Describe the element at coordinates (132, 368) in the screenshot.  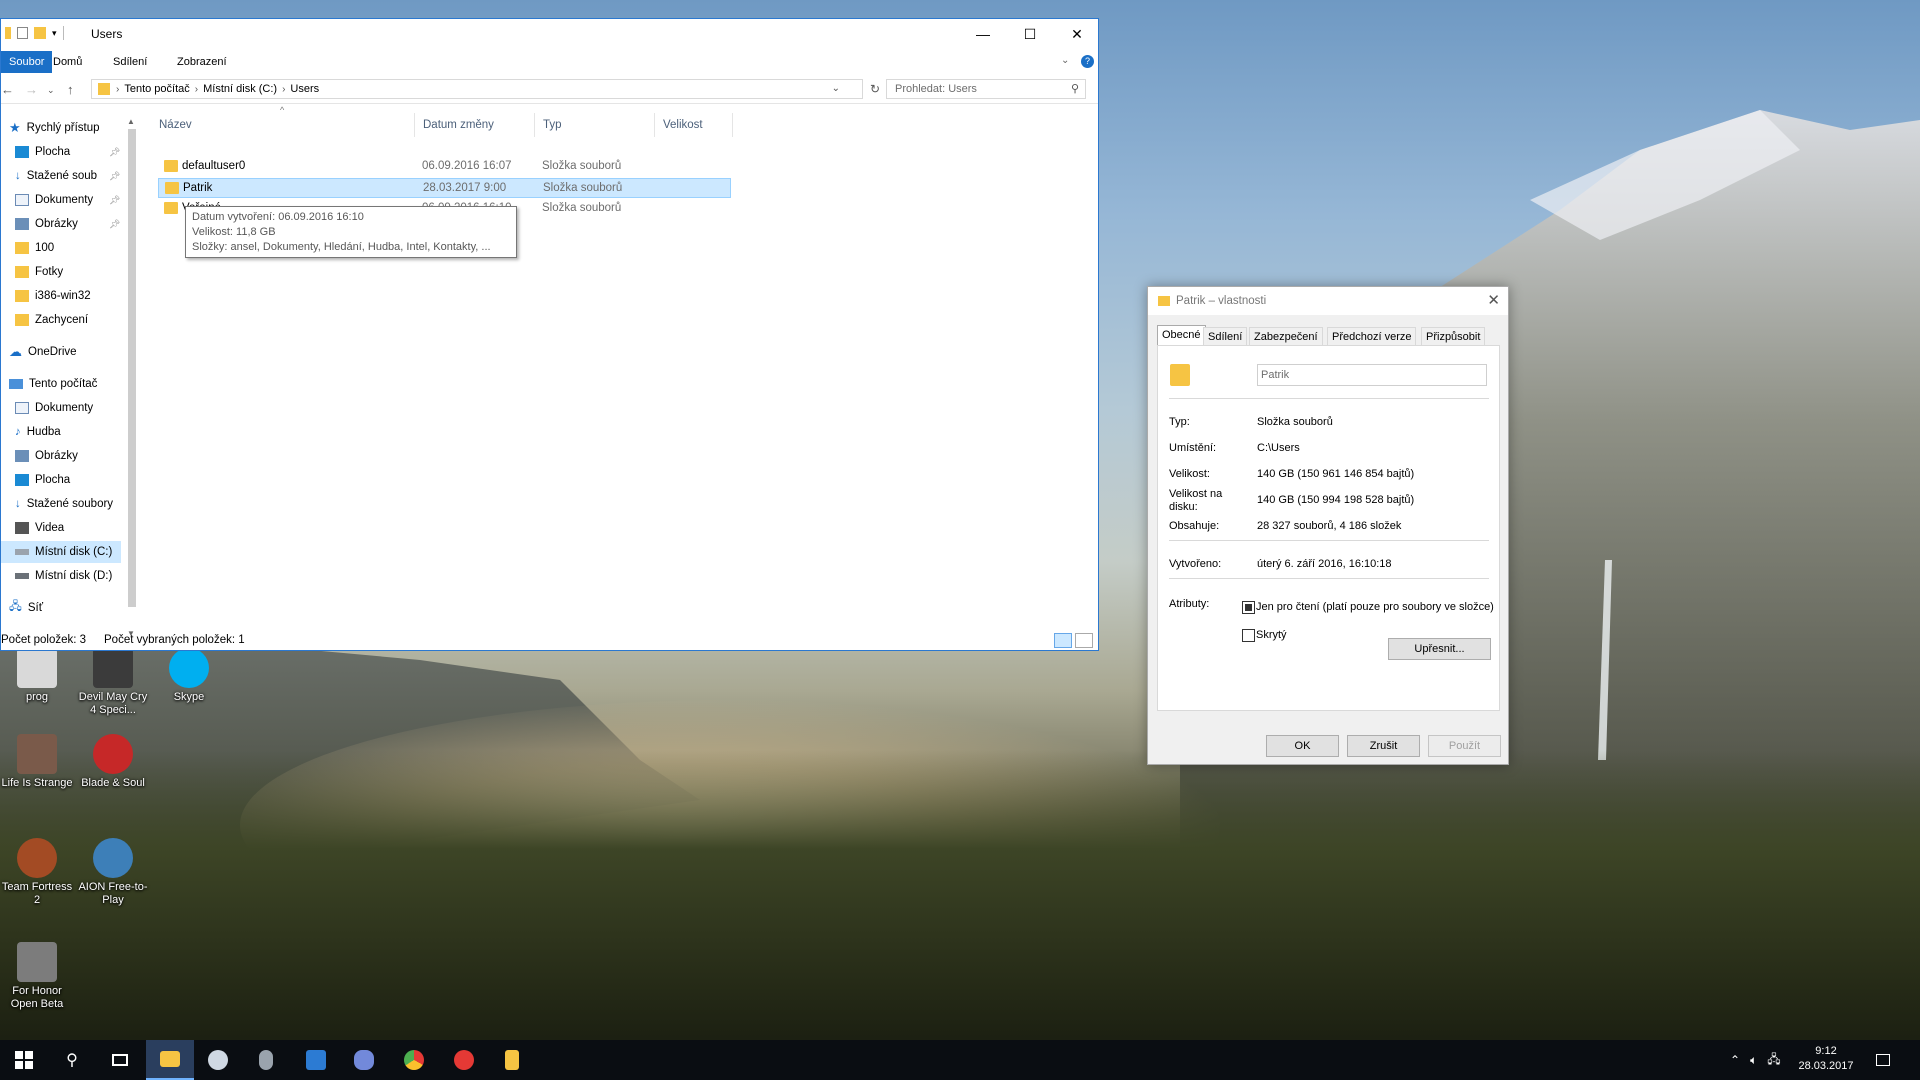
I see `scroll-thumb` at that location.